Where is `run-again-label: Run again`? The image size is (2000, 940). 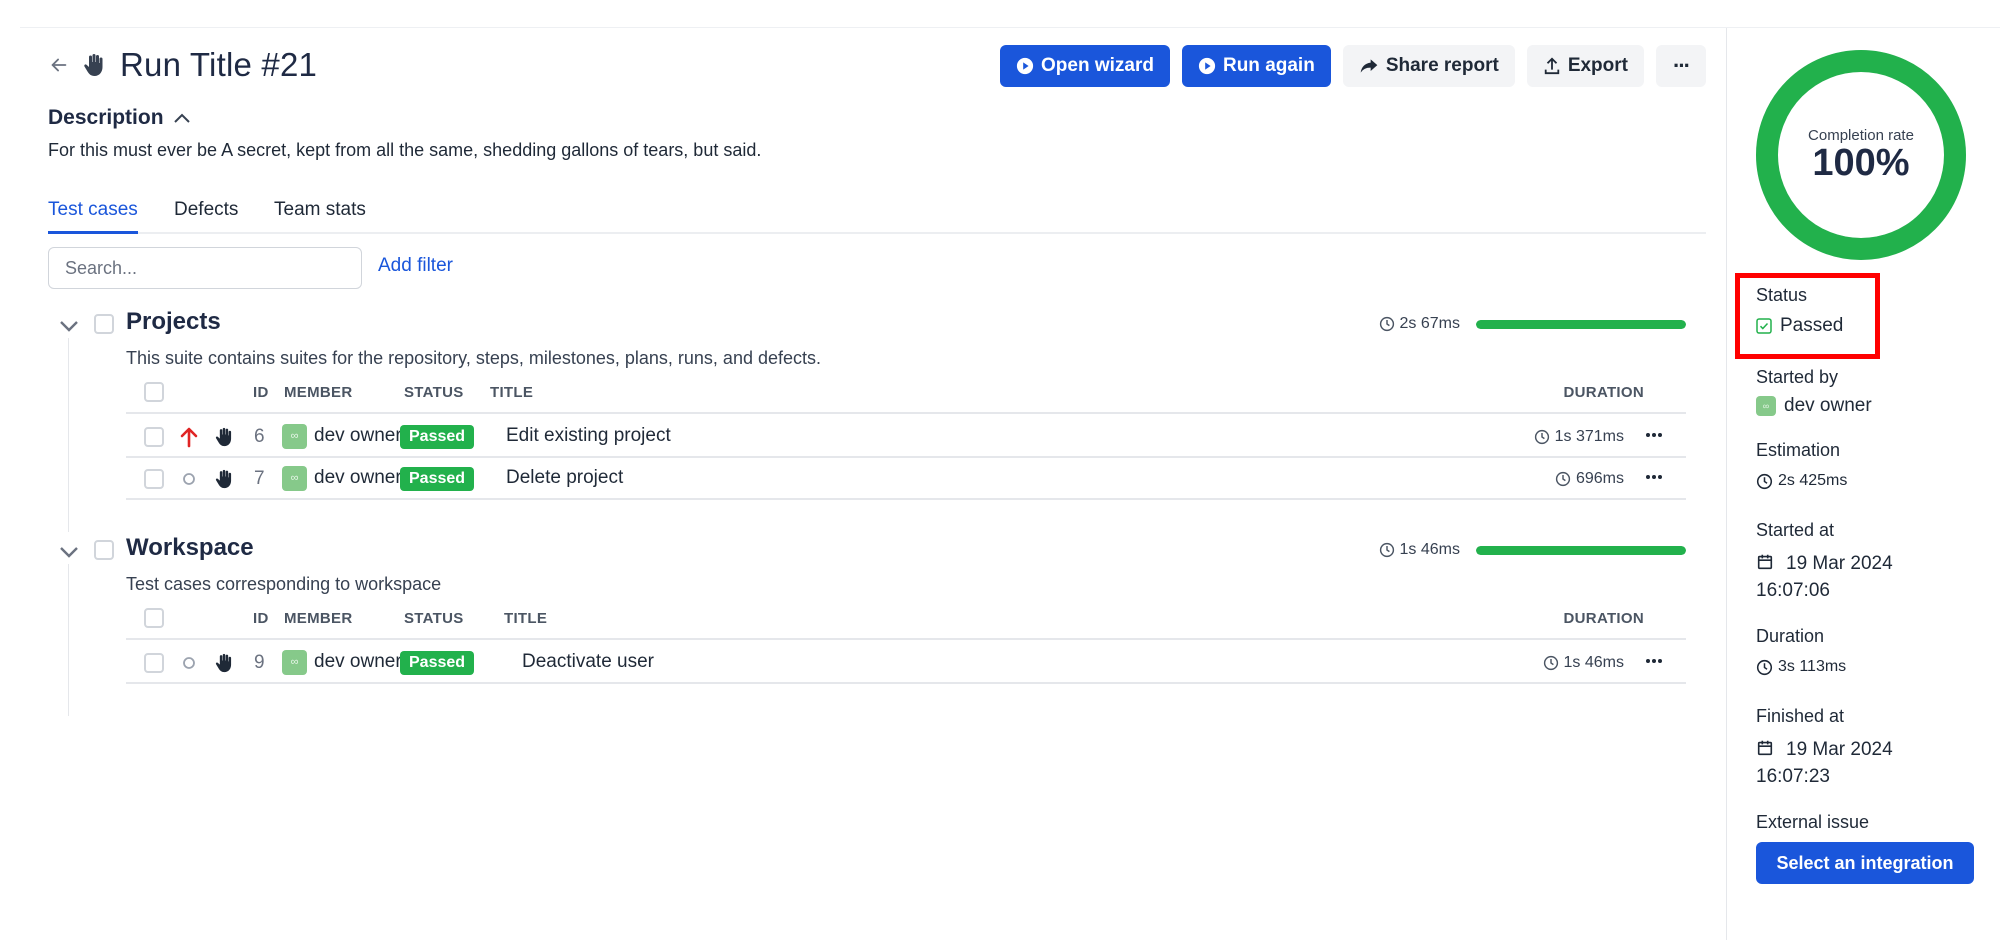 run-again-label: Run again is located at coordinates (1268, 65).